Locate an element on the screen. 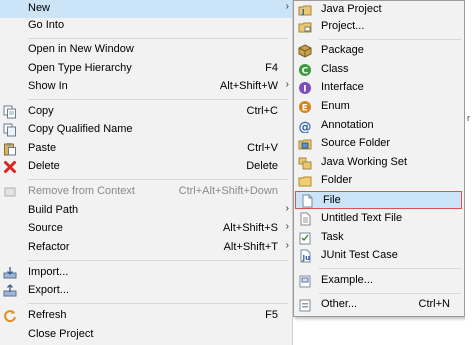 The image size is (474, 345). java-project-icon: J is located at coordinates (305, 10).